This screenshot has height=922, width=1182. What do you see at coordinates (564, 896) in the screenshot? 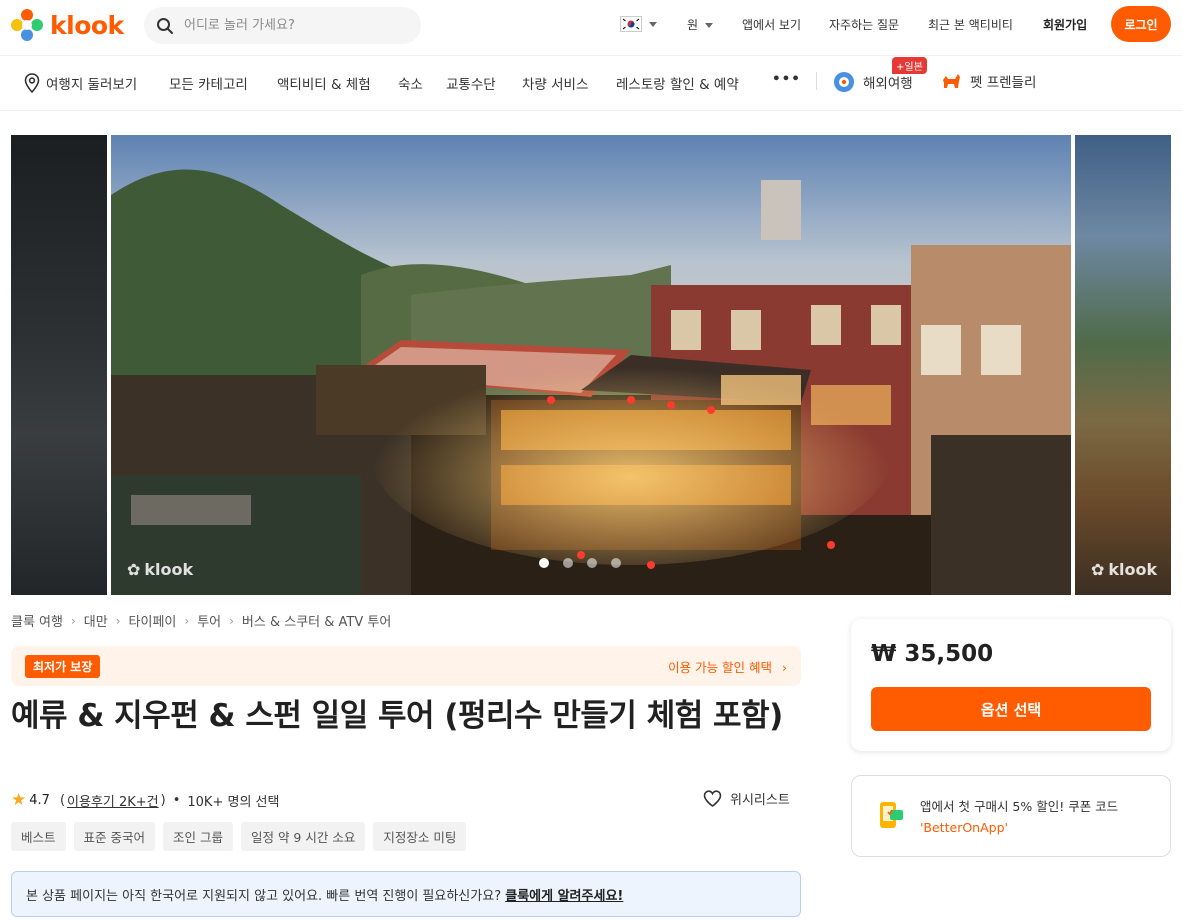
I see `notify-klook-link: 클룩에게 알려주세요!` at bounding box center [564, 896].